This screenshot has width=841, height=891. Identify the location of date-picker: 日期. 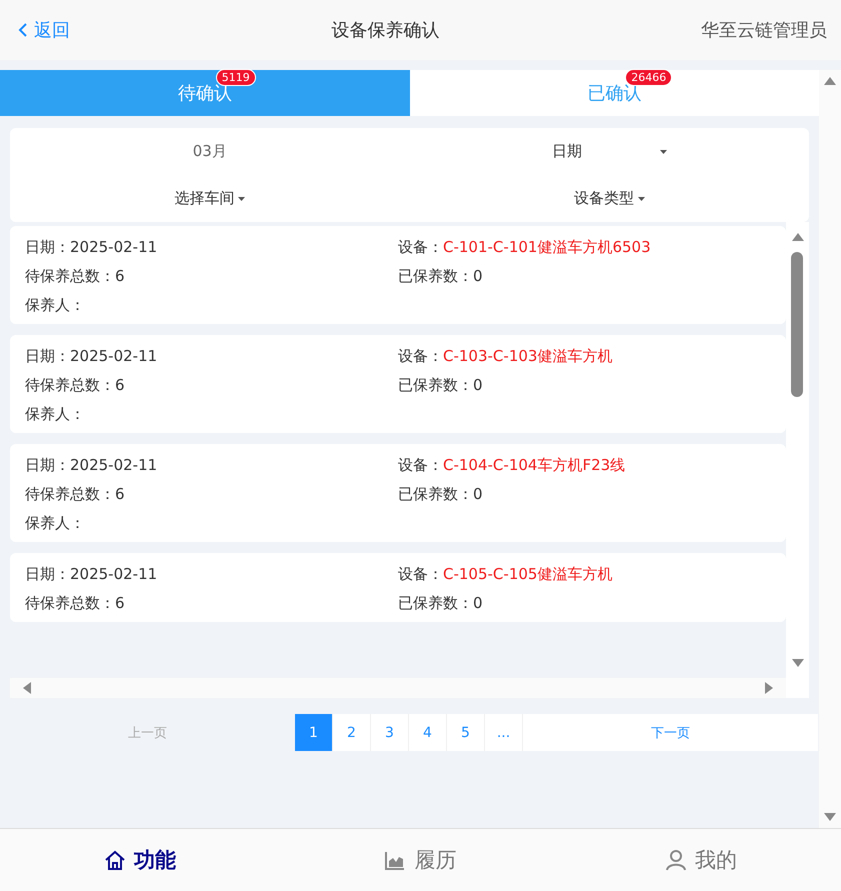
(567, 151).